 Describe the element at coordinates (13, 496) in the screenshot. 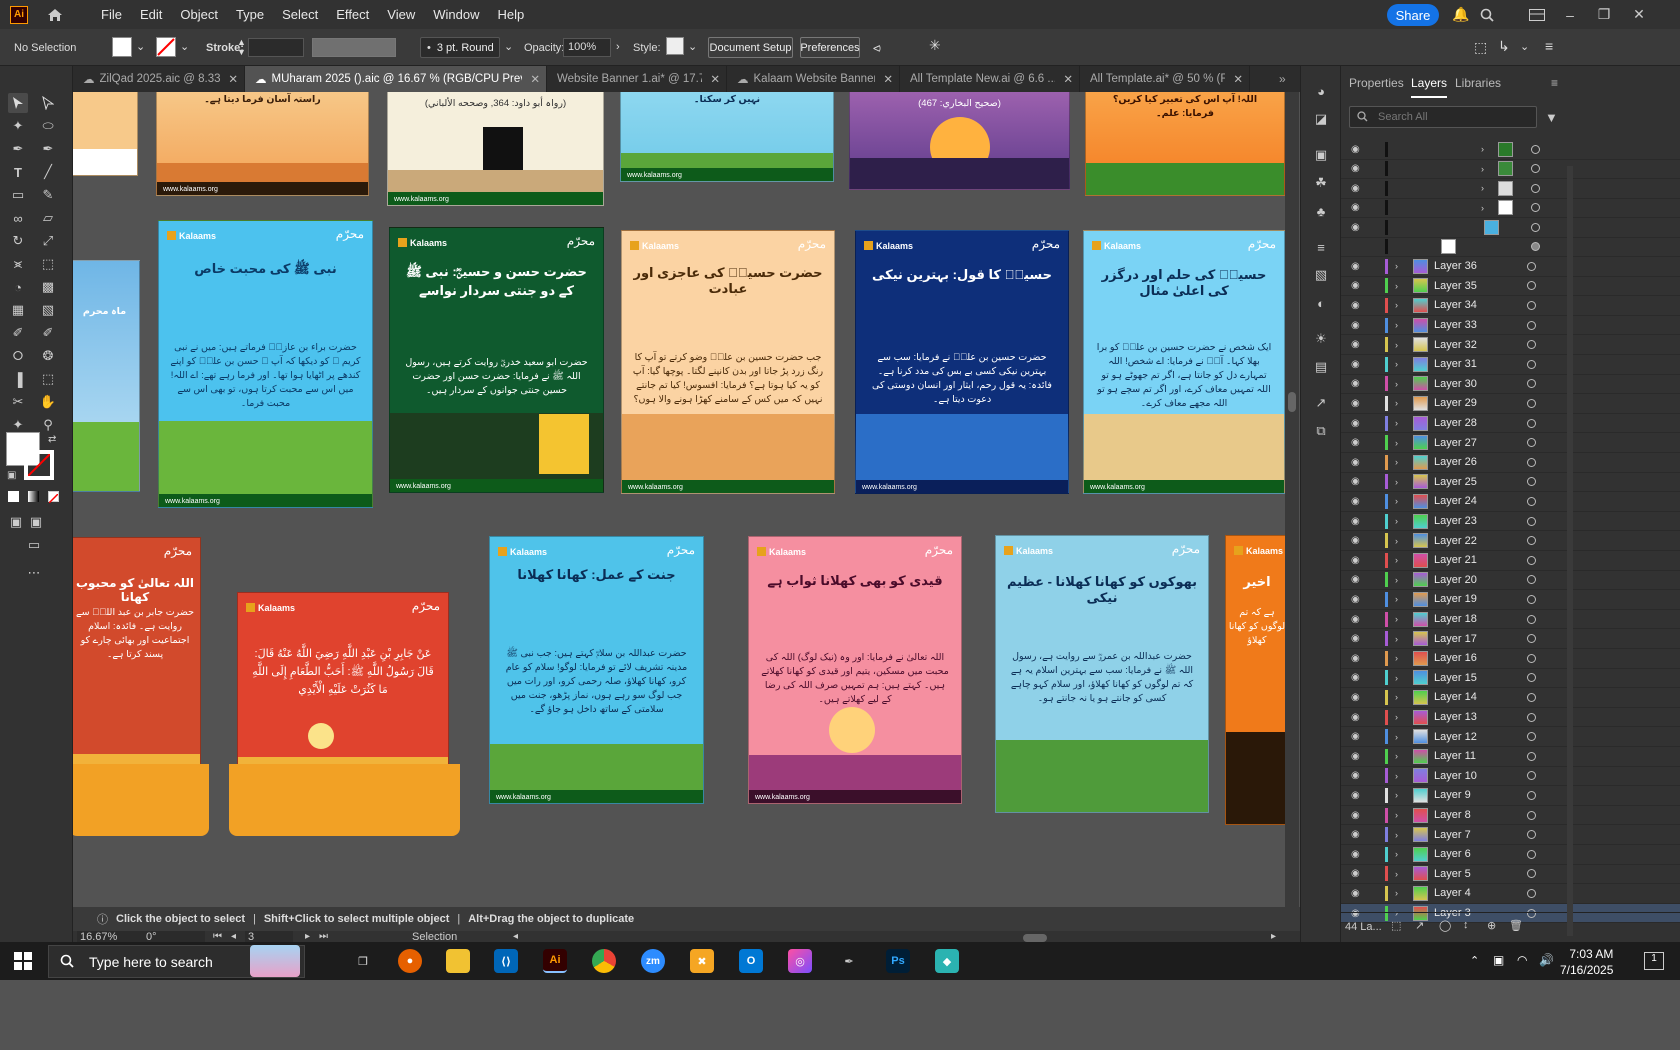

I see `color-mode-icon` at that location.